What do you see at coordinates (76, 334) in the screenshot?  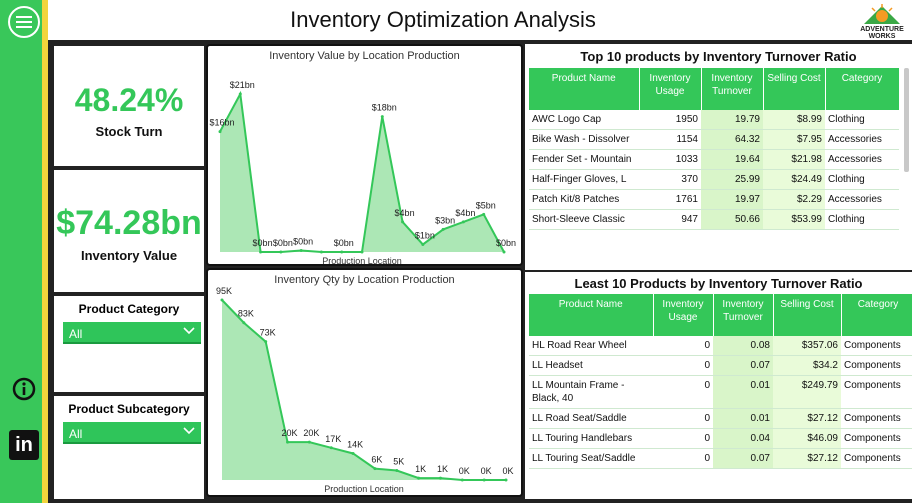 I see `product-category-selected: All` at bounding box center [76, 334].